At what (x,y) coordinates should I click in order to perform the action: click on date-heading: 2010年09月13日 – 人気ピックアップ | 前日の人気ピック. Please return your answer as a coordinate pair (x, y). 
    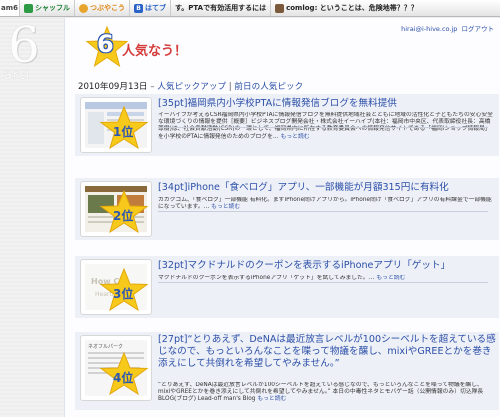
    Looking at the image, I should click on (190, 86).